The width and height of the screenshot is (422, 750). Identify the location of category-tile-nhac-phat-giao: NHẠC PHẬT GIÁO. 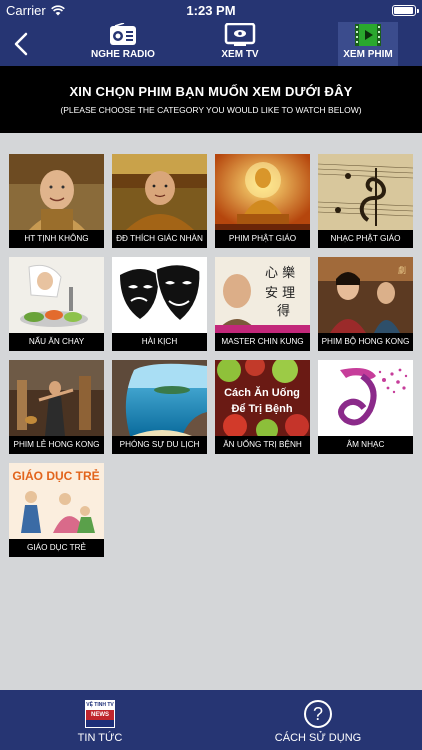
(365, 201).